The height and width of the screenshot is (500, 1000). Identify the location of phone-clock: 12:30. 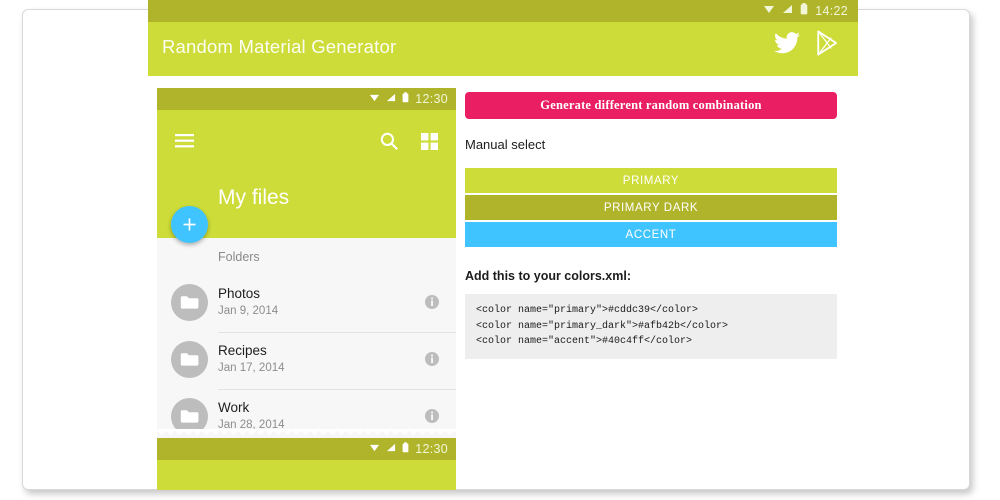
(431, 99).